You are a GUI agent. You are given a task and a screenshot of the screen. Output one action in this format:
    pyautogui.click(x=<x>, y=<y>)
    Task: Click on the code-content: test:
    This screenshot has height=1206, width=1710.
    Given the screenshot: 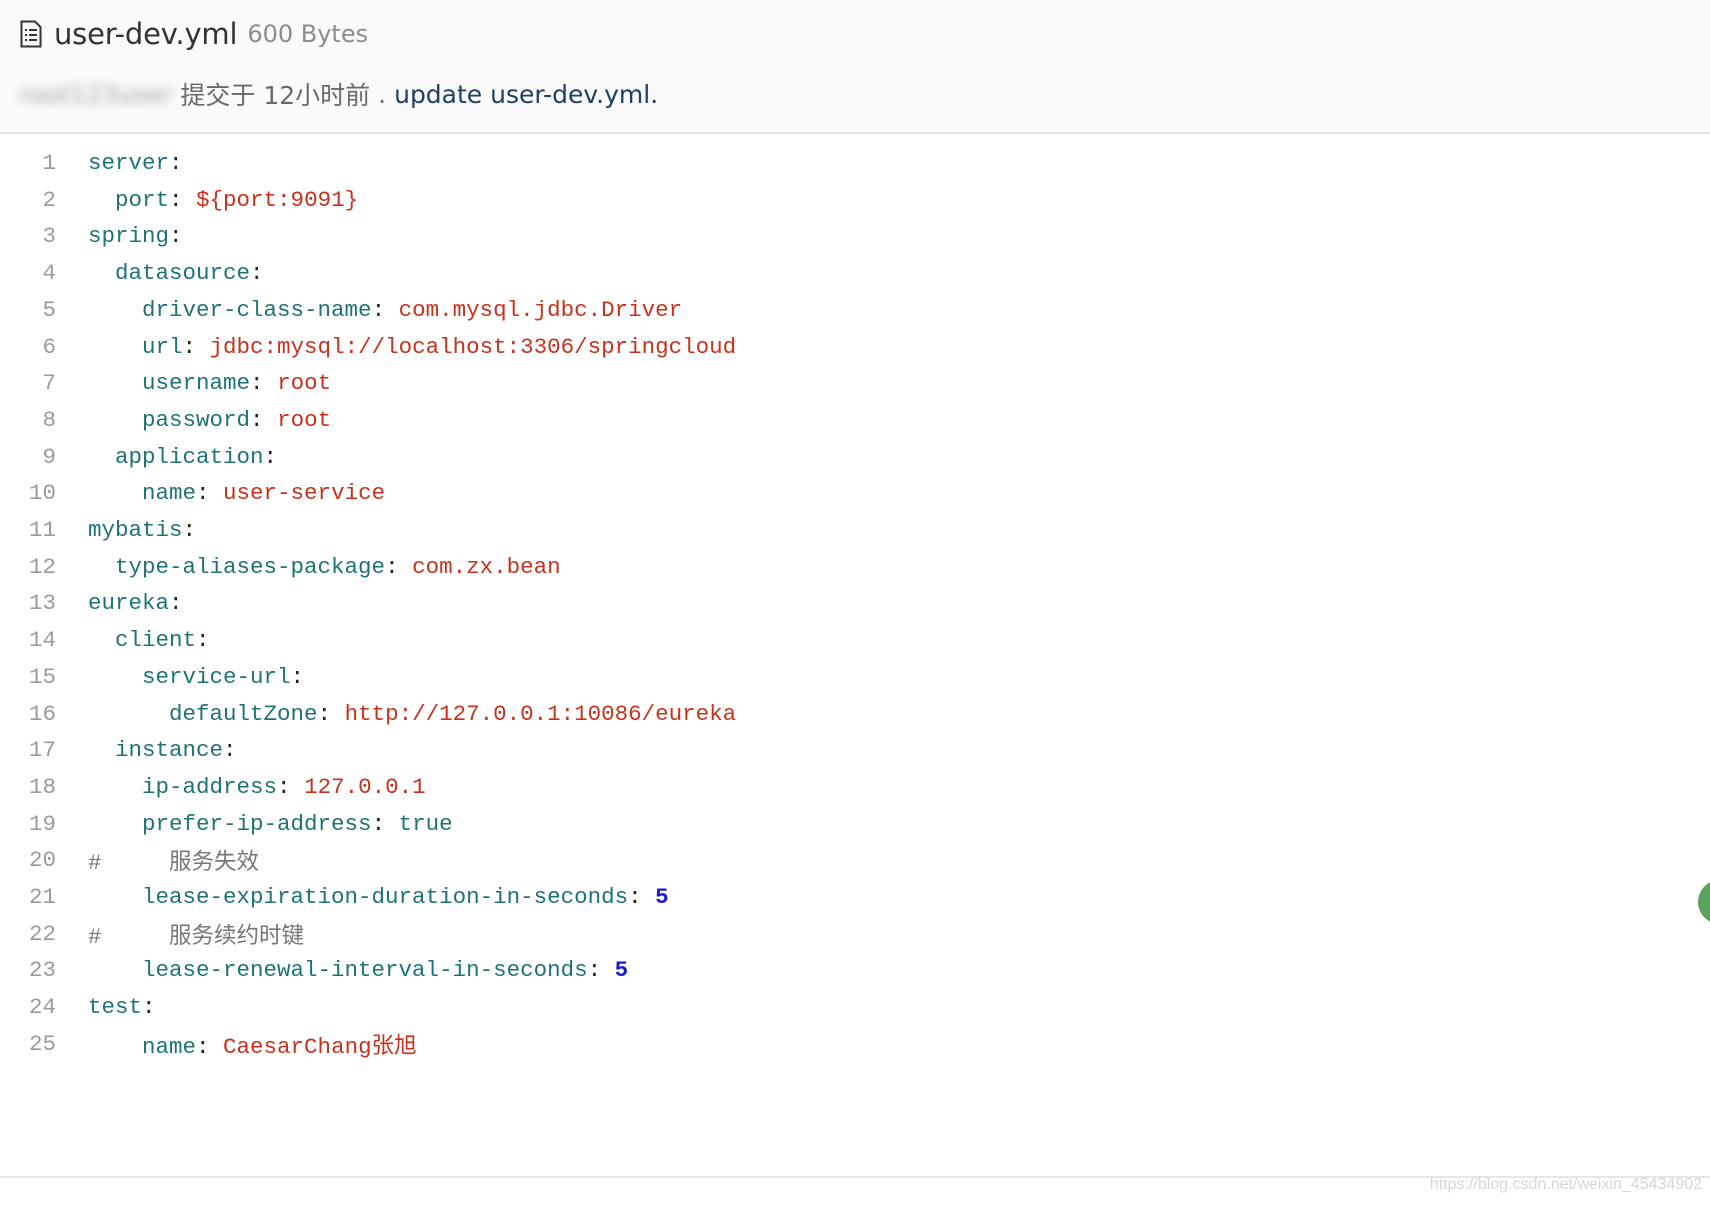 What is the action you would take?
    pyautogui.click(x=122, y=1007)
    